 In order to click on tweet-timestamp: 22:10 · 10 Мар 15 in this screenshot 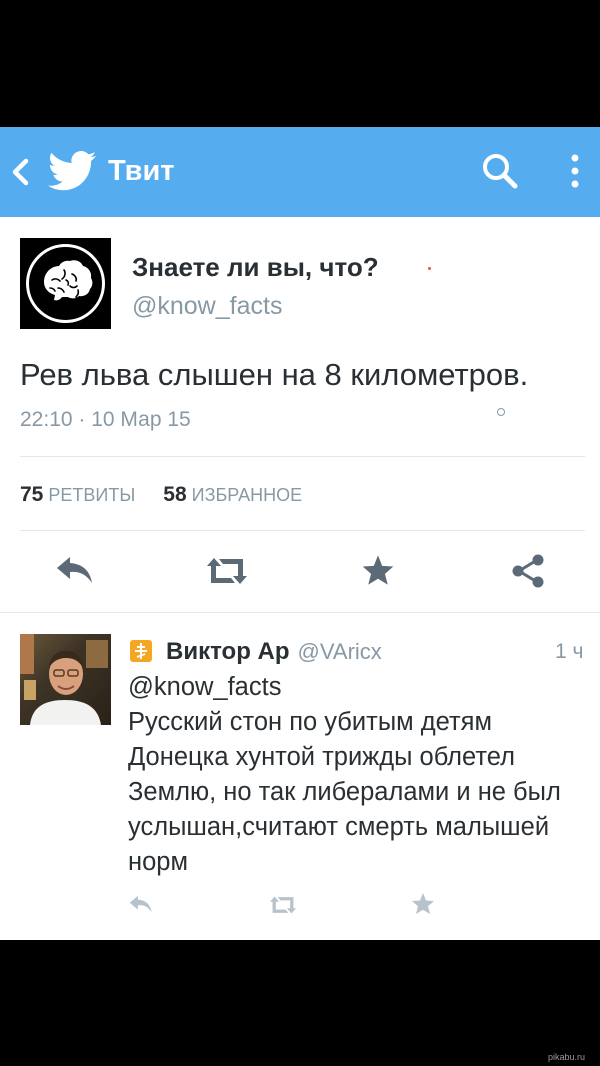, I will do `click(105, 419)`.